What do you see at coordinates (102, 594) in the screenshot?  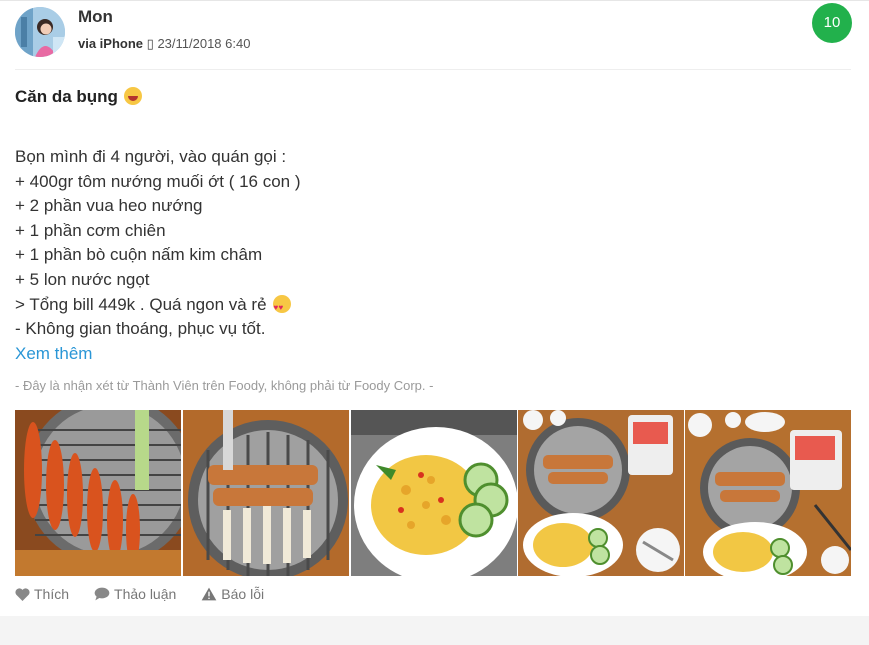 I see `comment-icon` at bounding box center [102, 594].